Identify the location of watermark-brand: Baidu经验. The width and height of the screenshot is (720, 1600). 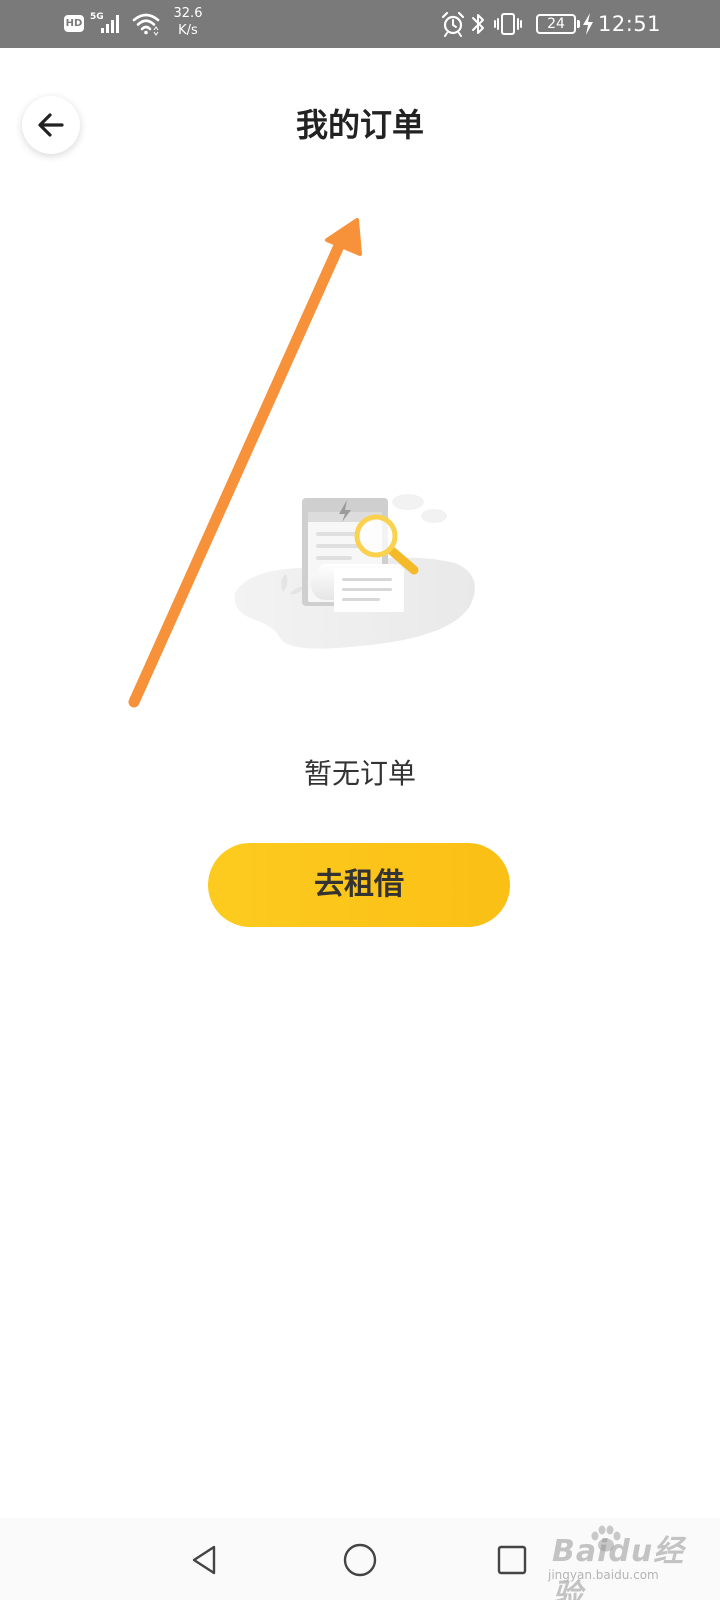
(618, 1567).